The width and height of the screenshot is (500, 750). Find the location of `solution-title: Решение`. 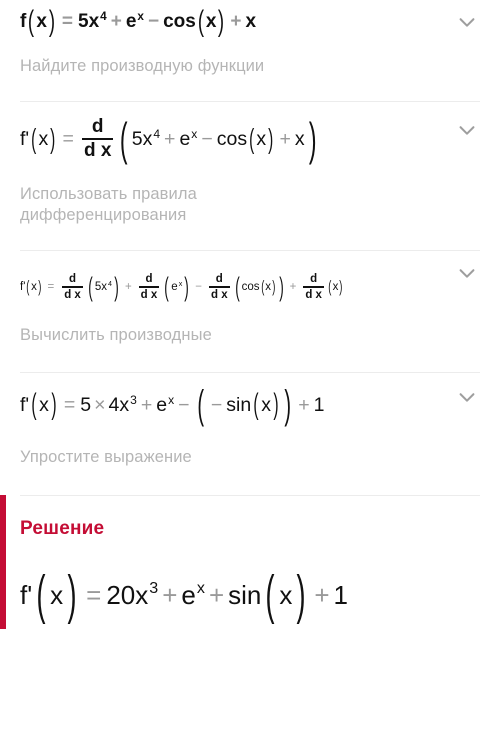

solution-title: Решение is located at coordinates (62, 528).